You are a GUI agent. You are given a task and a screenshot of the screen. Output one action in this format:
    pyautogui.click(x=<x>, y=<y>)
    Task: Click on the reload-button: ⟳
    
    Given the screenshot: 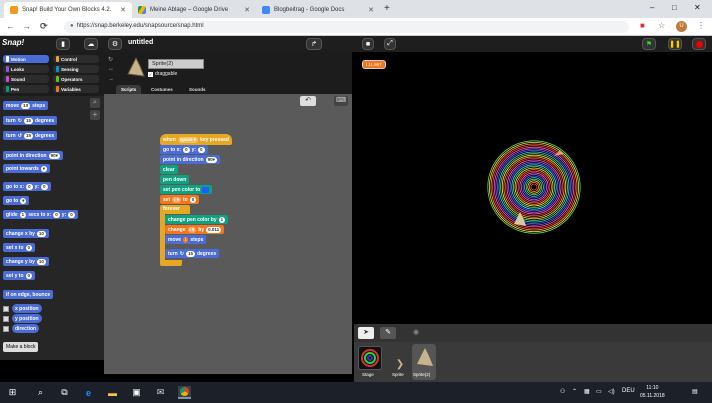 What is the action you would take?
    pyautogui.click(x=44, y=26)
    